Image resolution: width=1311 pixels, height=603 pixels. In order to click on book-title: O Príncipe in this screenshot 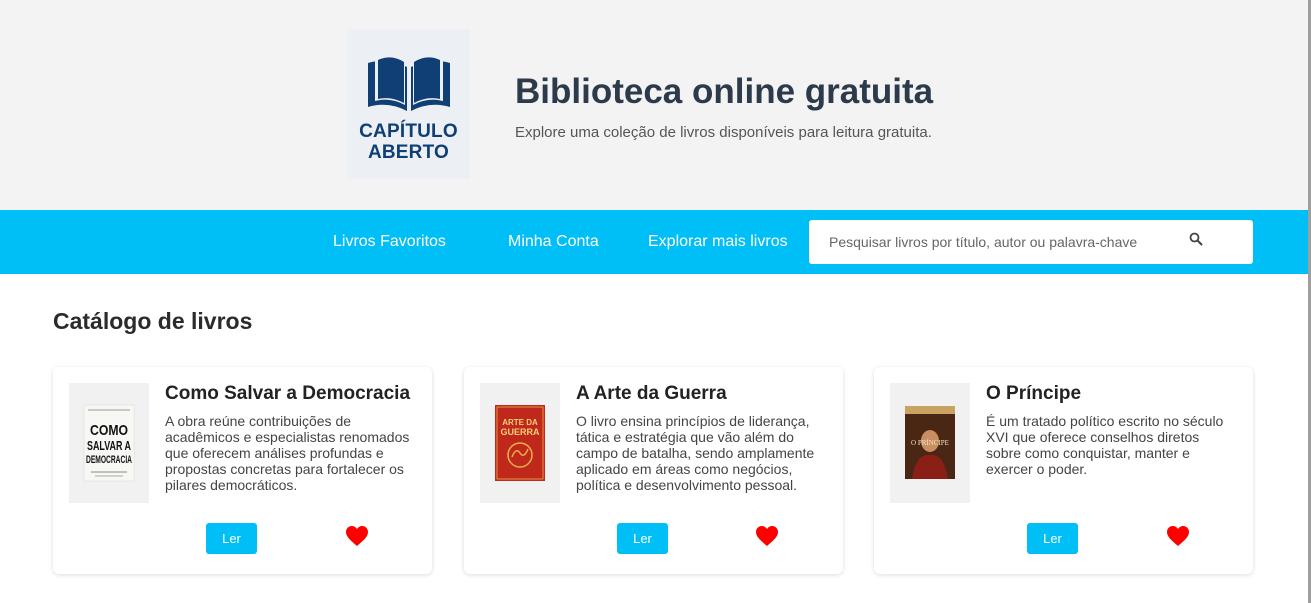, I will do `click(1034, 393)`.